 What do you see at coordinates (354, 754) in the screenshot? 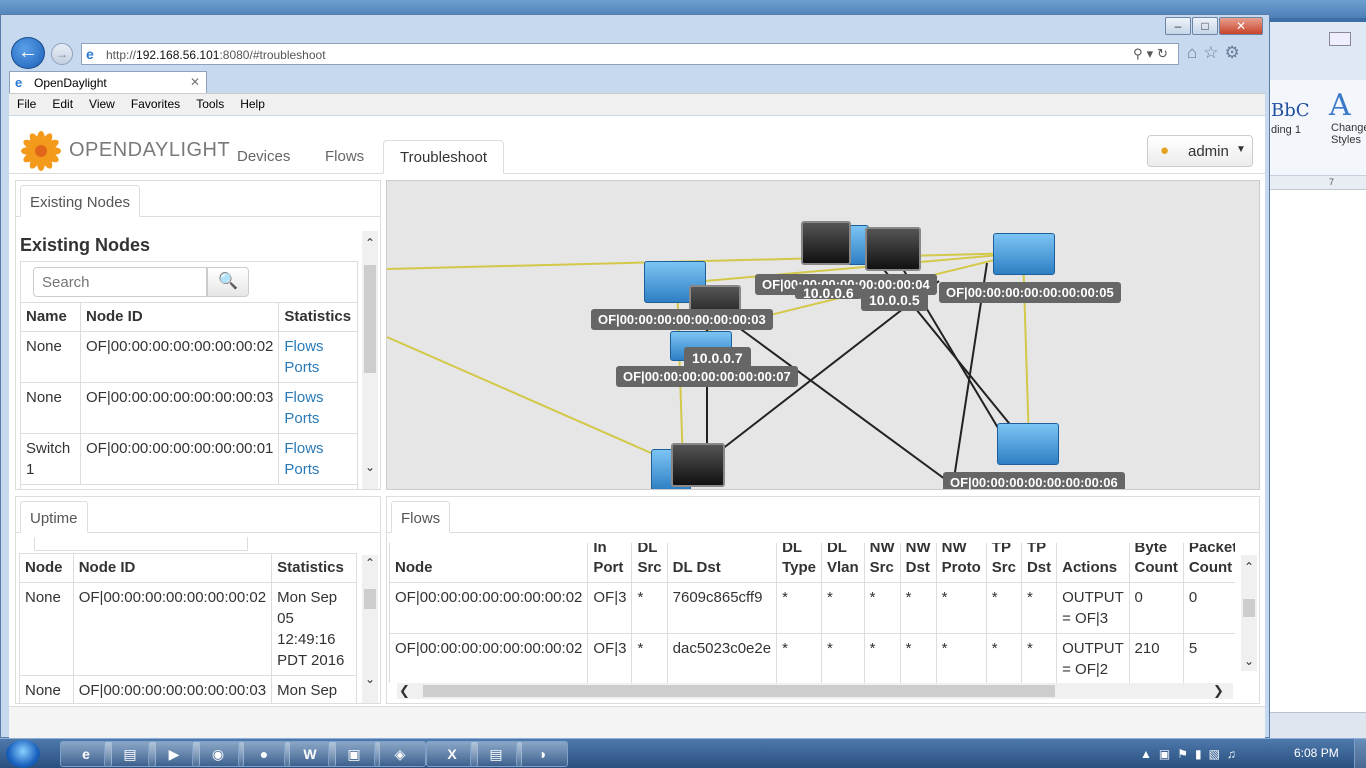
I see `taskbar-virtualbox-icon: ▣` at bounding box center [354, 754].